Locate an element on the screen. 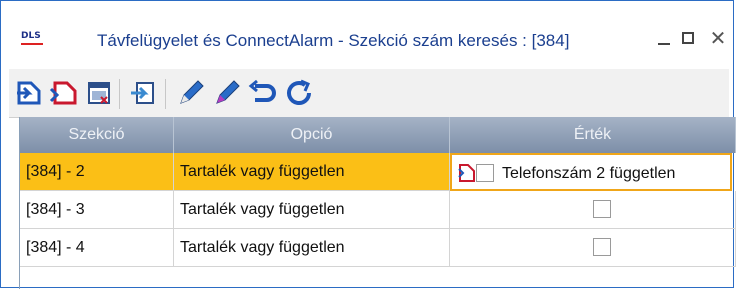 This screenshot has height=290, width=736. table-clear-icon is located at coordinates (99, 93).